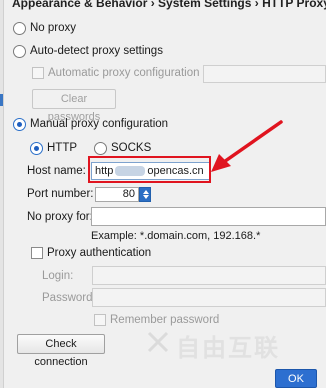 The width and height of the screenshot is (326, 388). I want to click on remember-password-label: Remember password, so click(165, 320).